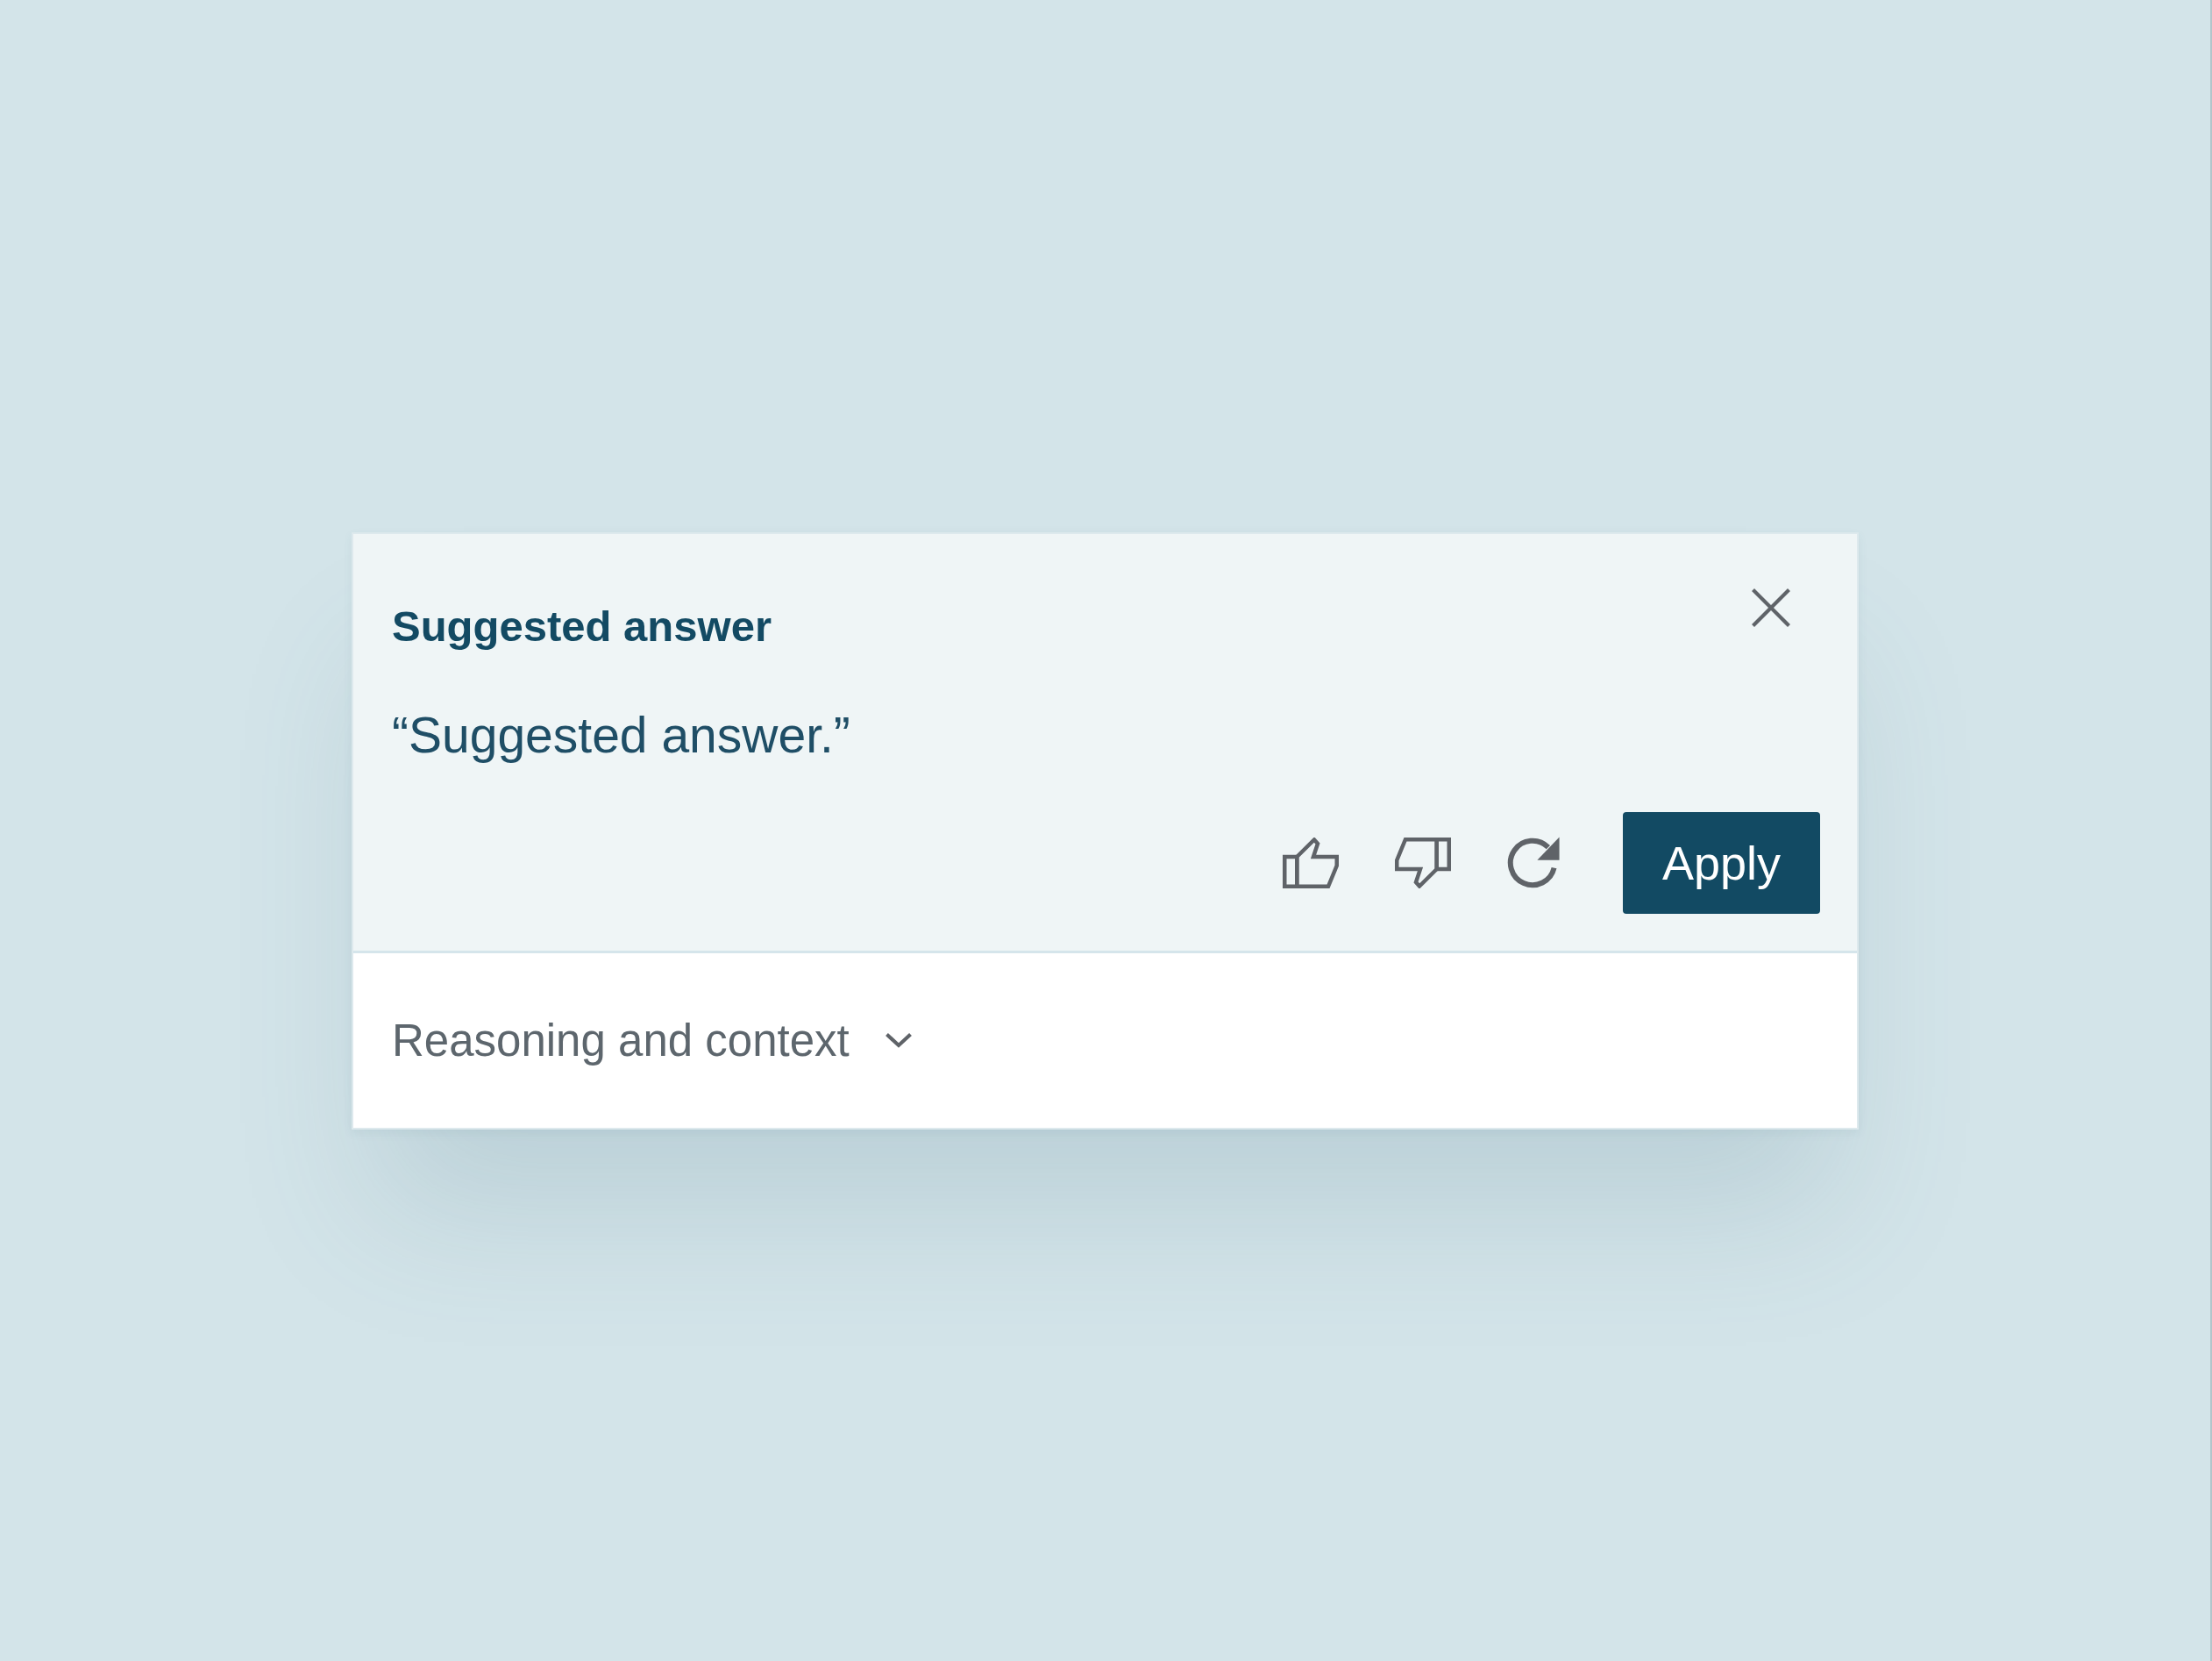  I want to click on thumbs-down-button, so click(1423, 862).